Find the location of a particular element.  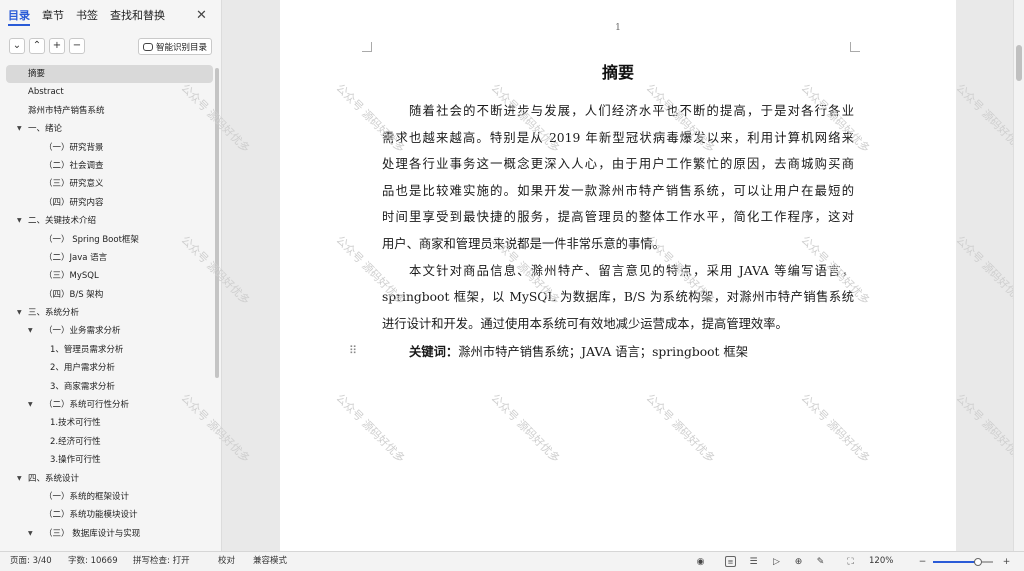

toc-item: ▼ 四、系统设计 is located at coordinates (109, 479).